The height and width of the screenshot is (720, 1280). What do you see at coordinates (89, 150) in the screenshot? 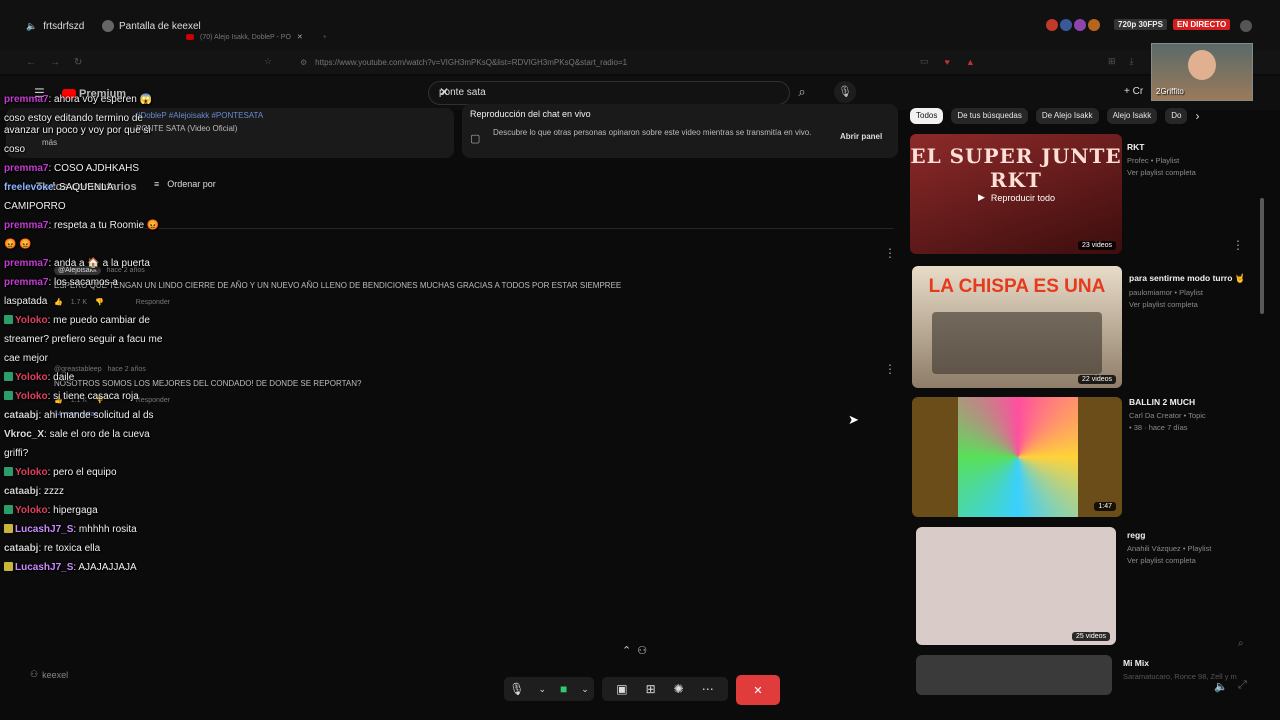
I see `chat-message: coso` at bounding box center [89, 150].